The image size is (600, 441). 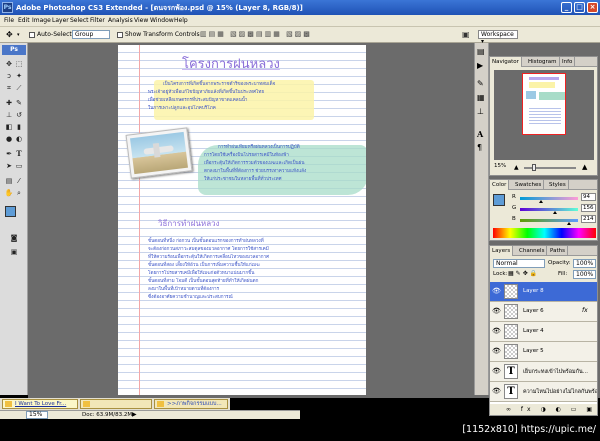 What do you see at coordinates (32, 35) in the screenshot?
I see `auto-select-checkbox` at bounding box center [32, 35].